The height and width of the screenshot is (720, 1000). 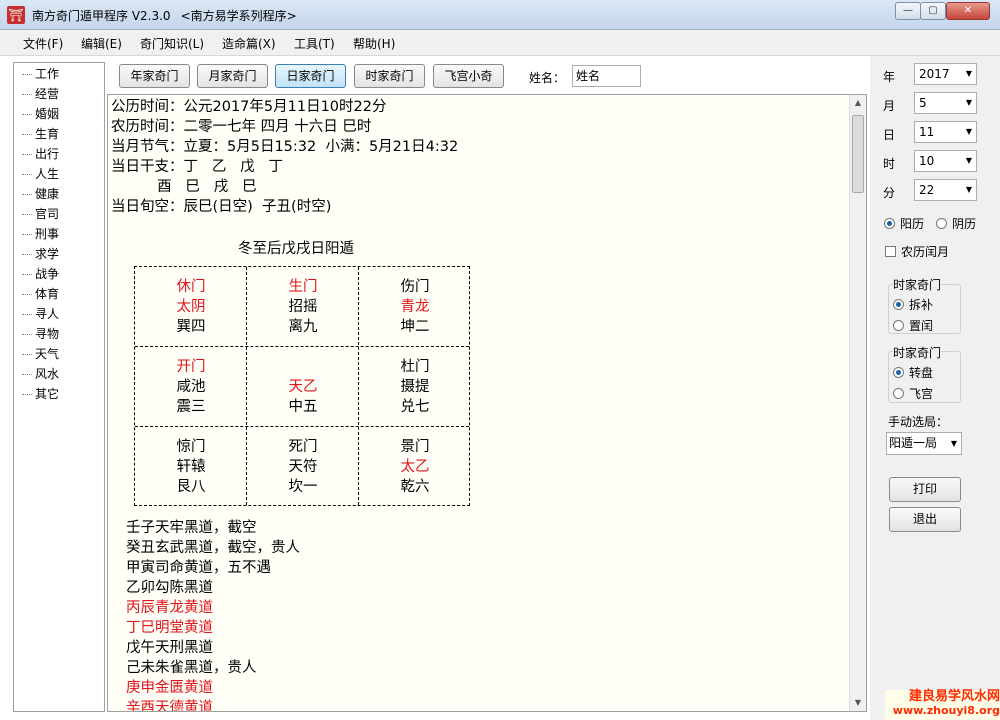 I want to click on palace-qian: 景门 太乙 乾六, so click(x=415, y=467).